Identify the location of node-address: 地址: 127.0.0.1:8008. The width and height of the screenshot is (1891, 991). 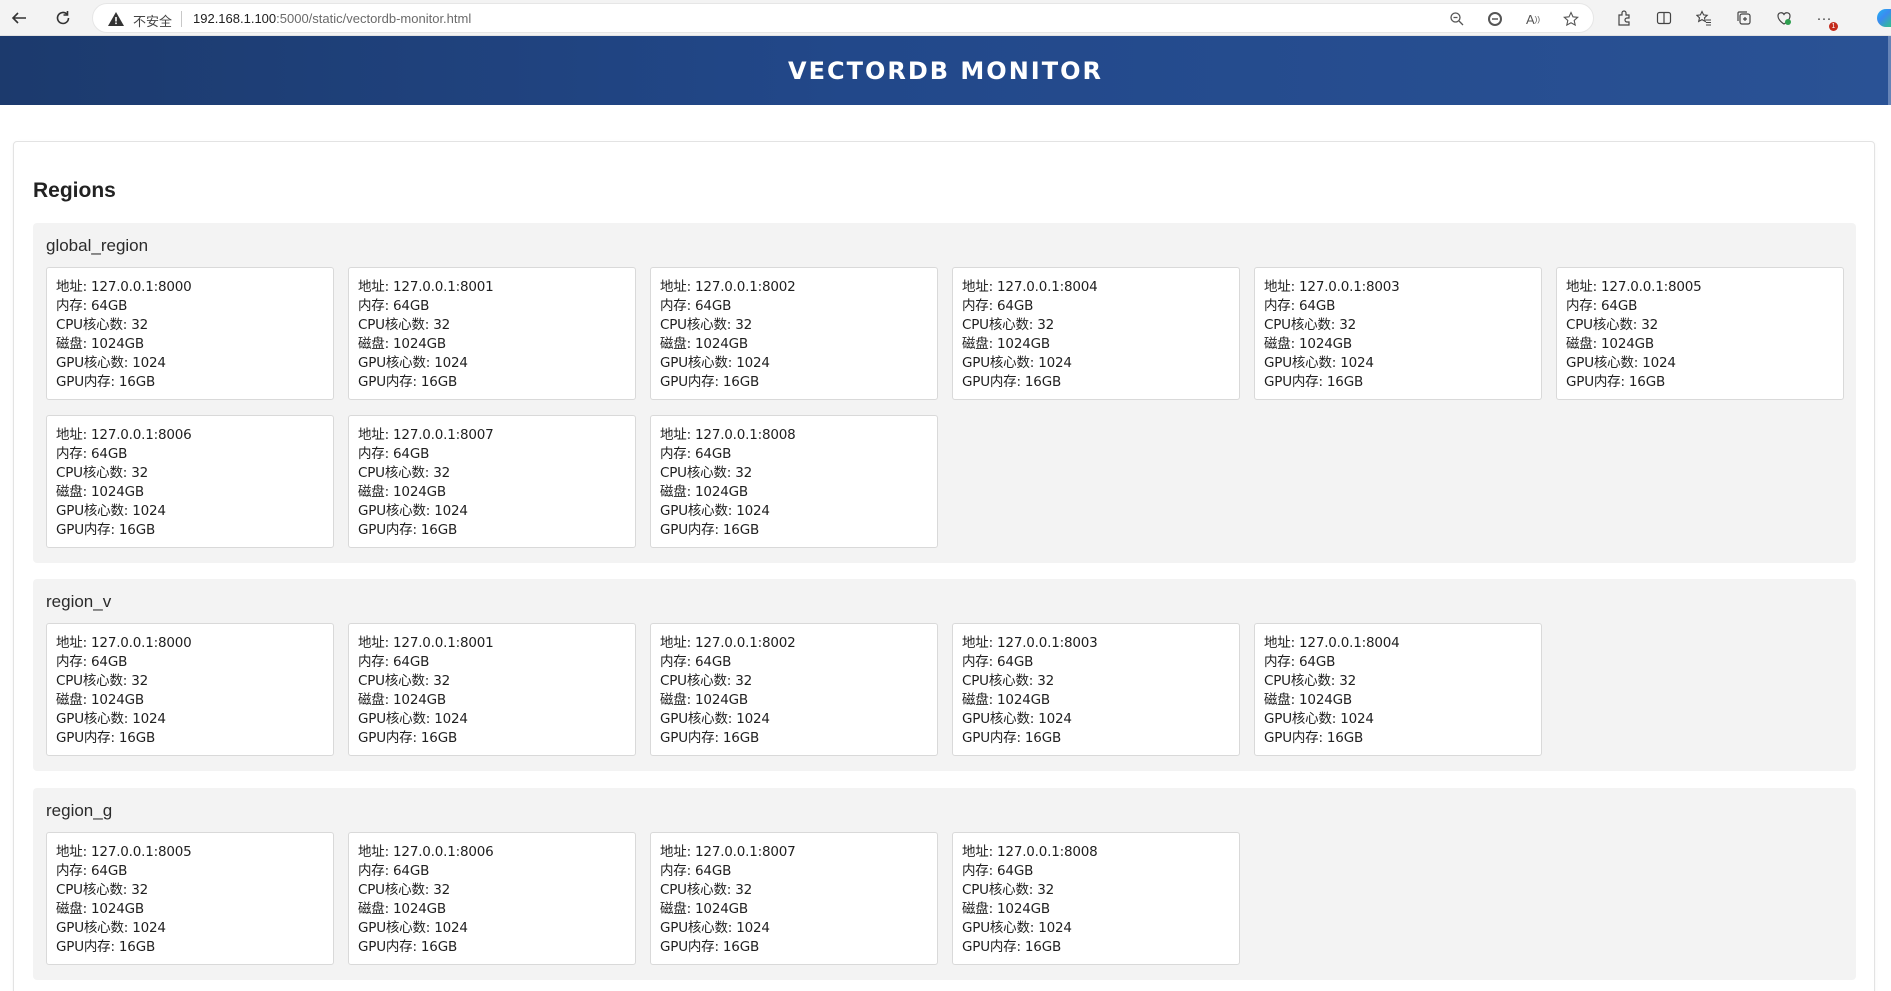
(728, 435).